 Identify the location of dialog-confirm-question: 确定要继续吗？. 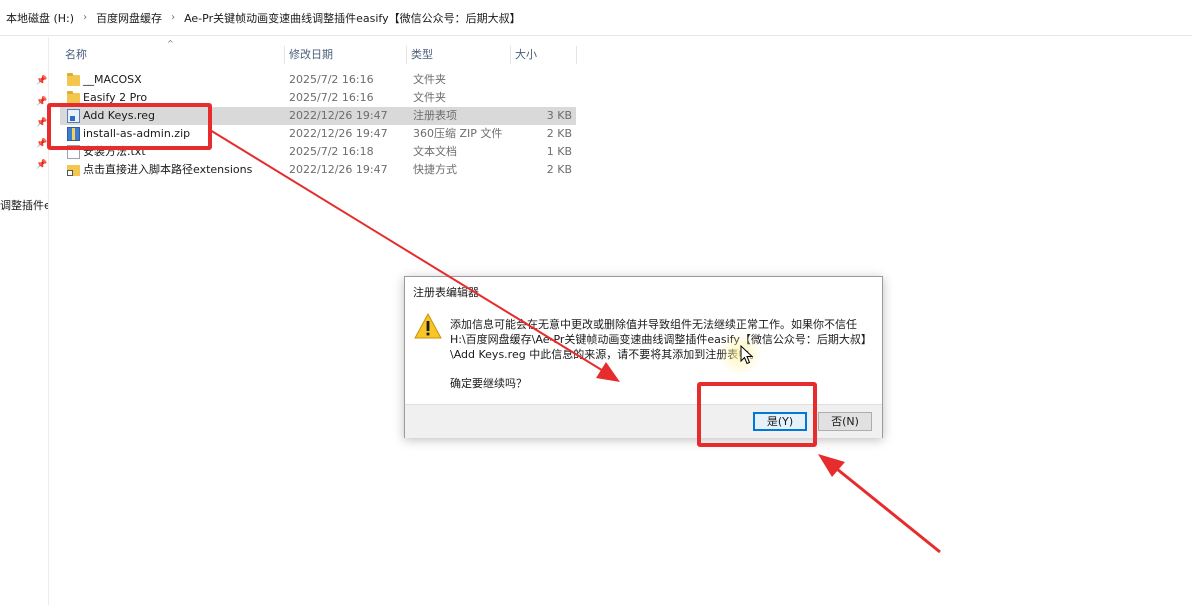
(488, 383).